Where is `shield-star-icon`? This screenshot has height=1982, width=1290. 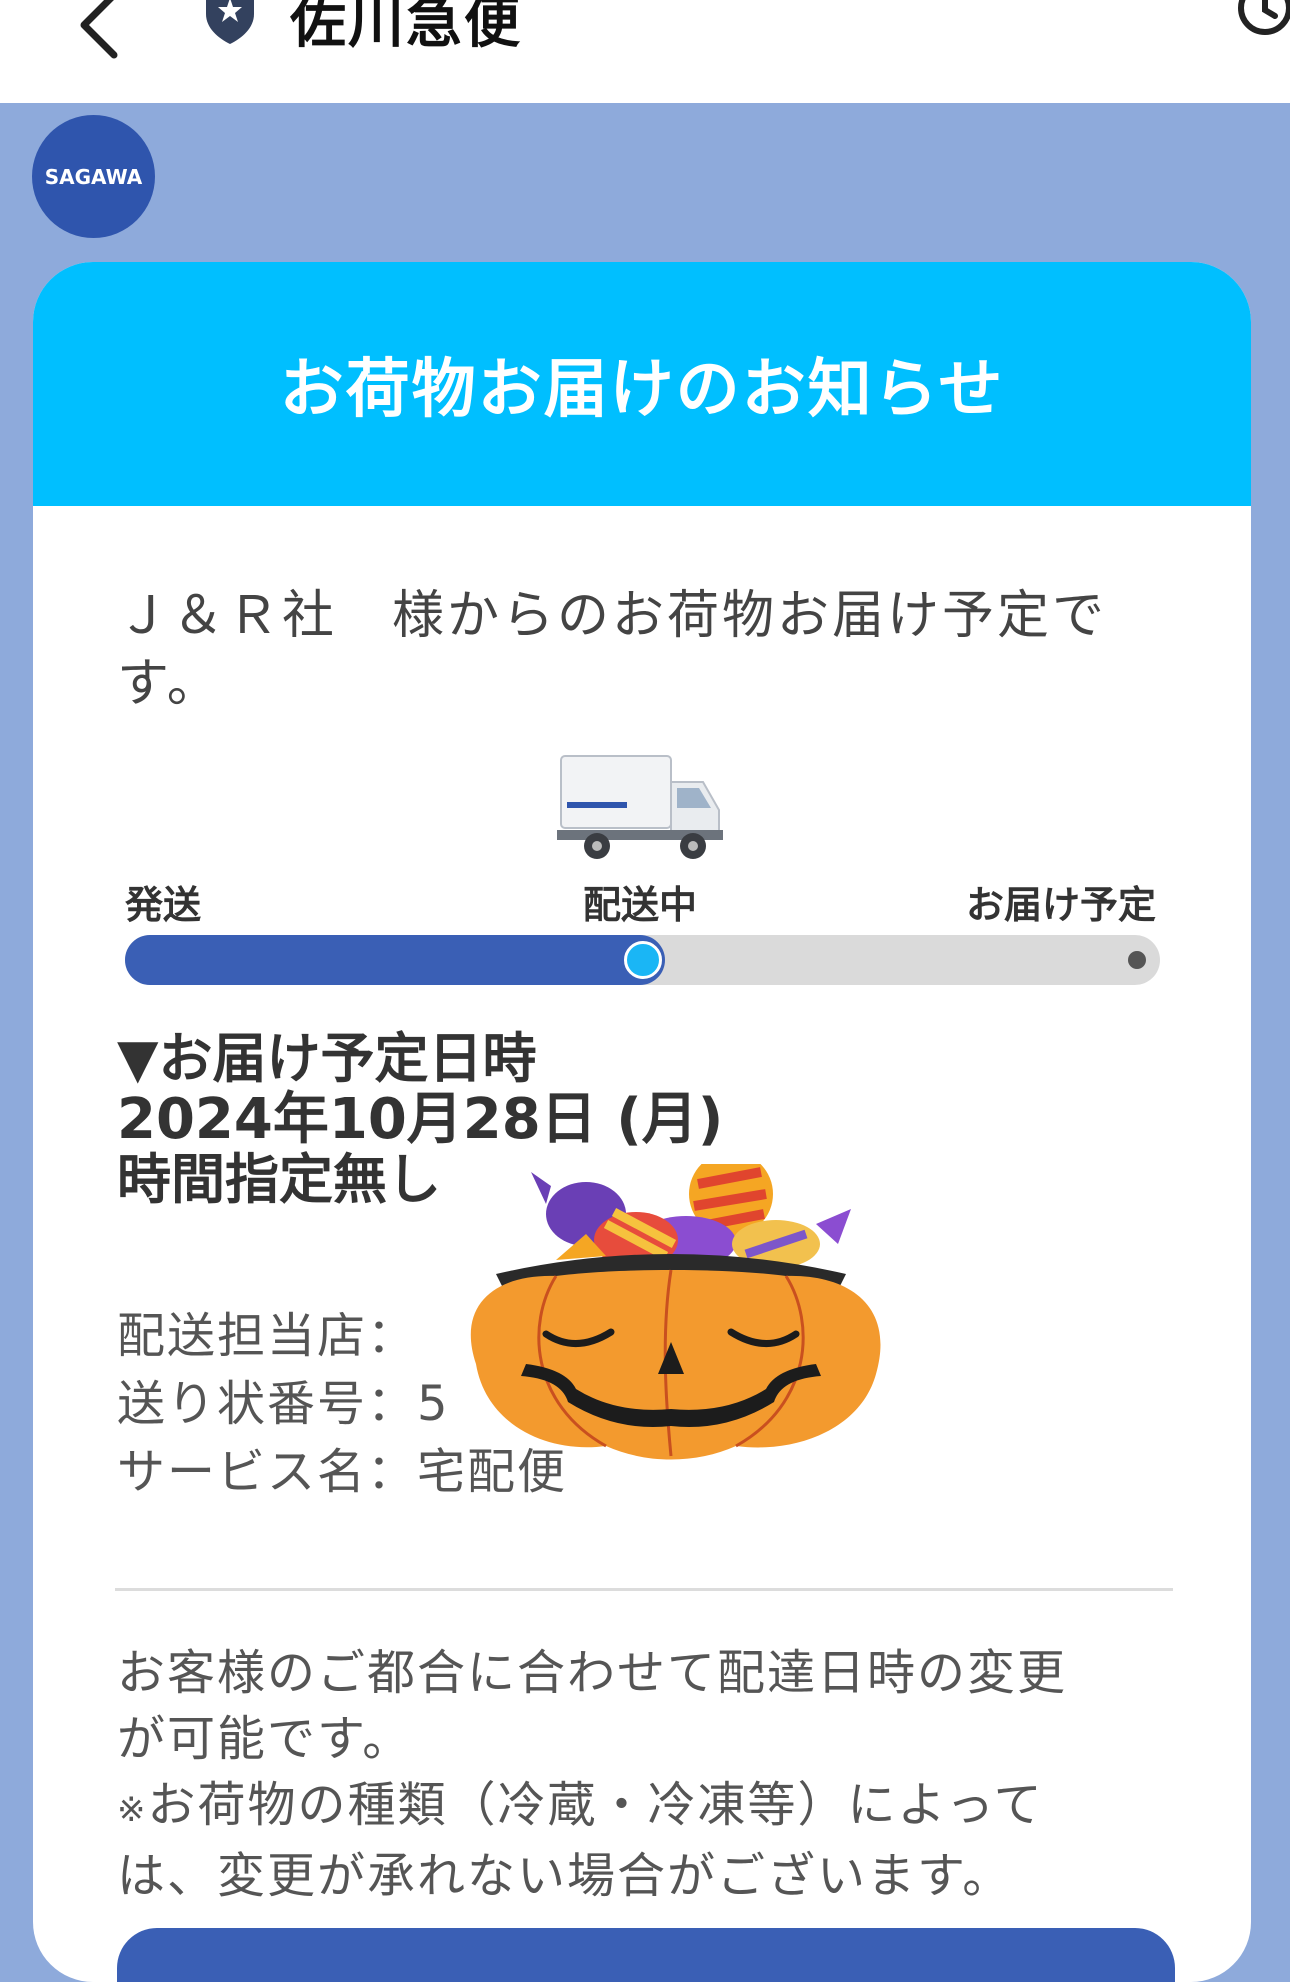 shield-star-icon is located at coordinates (230, 22).